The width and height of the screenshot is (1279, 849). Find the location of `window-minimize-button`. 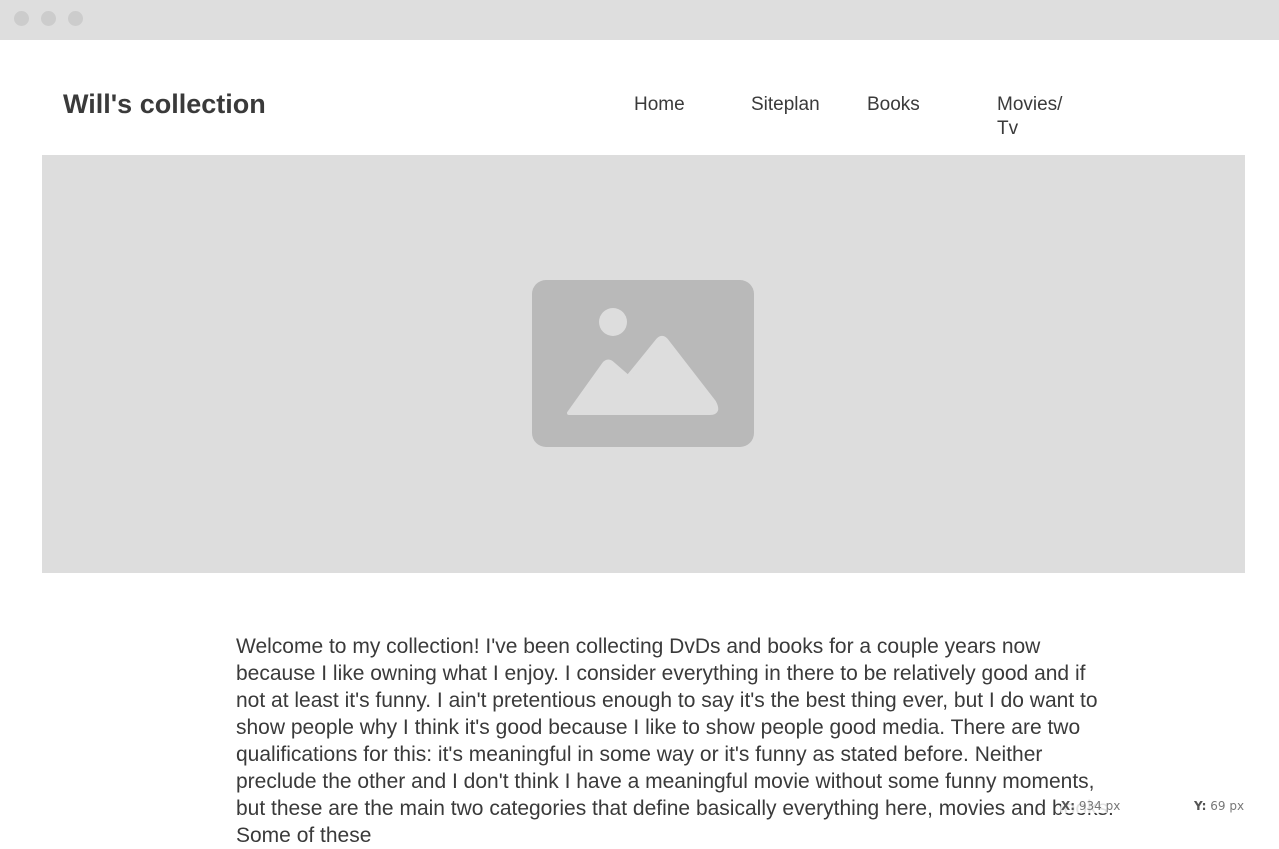

window-minimize-button is located at coordinates (48, 18).